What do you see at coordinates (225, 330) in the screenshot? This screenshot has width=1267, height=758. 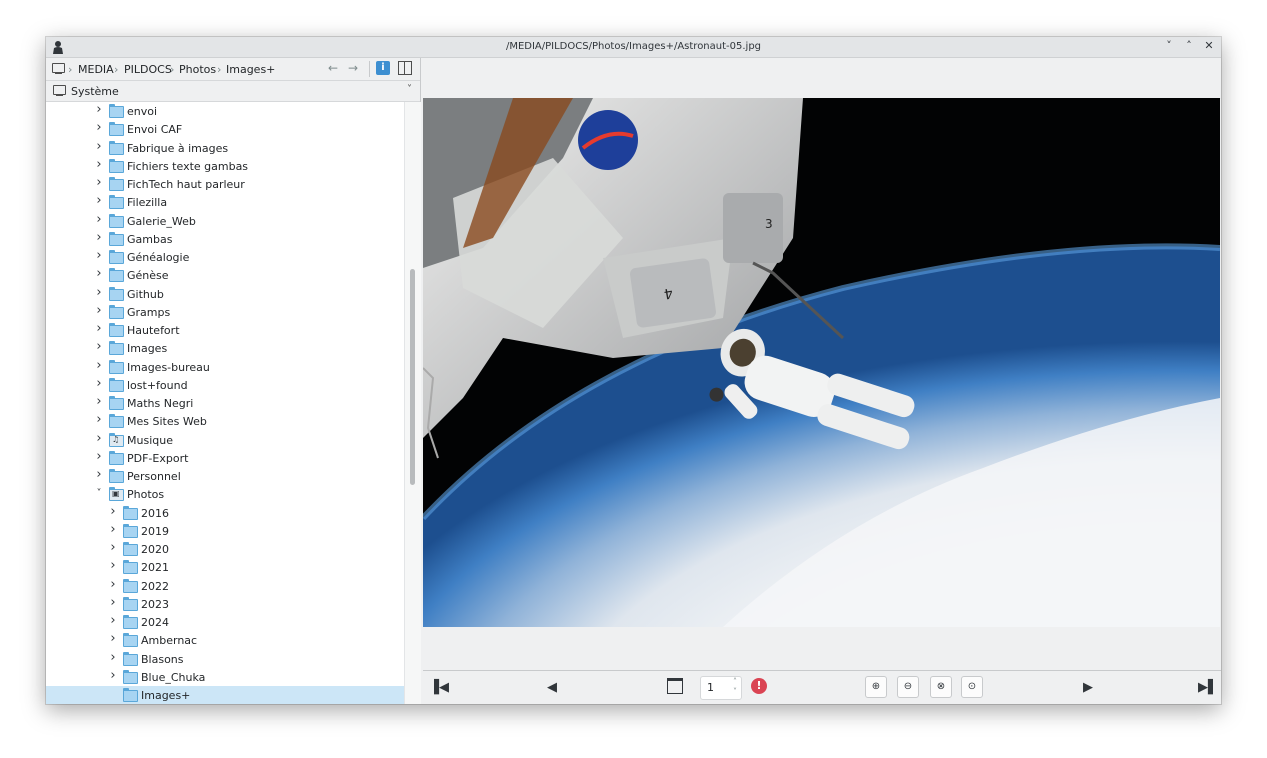 I see `tree-item: › Hautefort` at bounding box center [225, 330].